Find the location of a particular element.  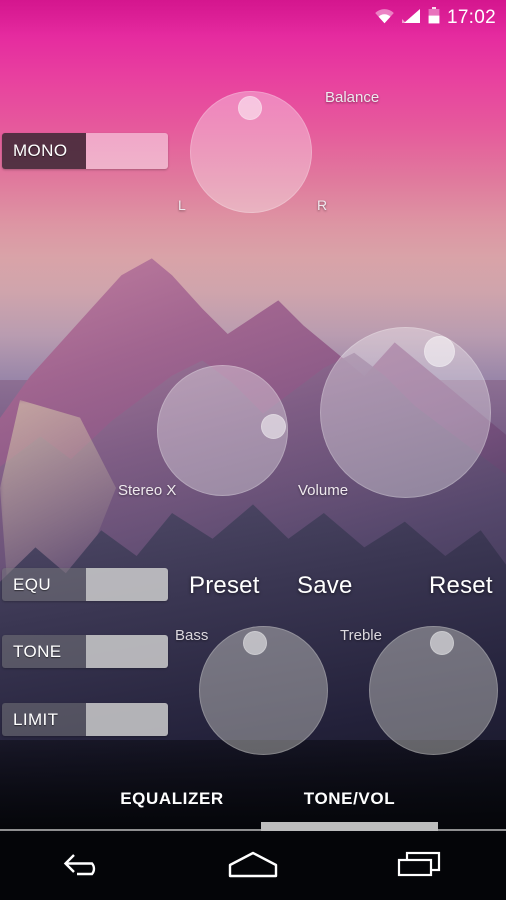

bass-knob-label: Bass is located at coordinates (192, 635).